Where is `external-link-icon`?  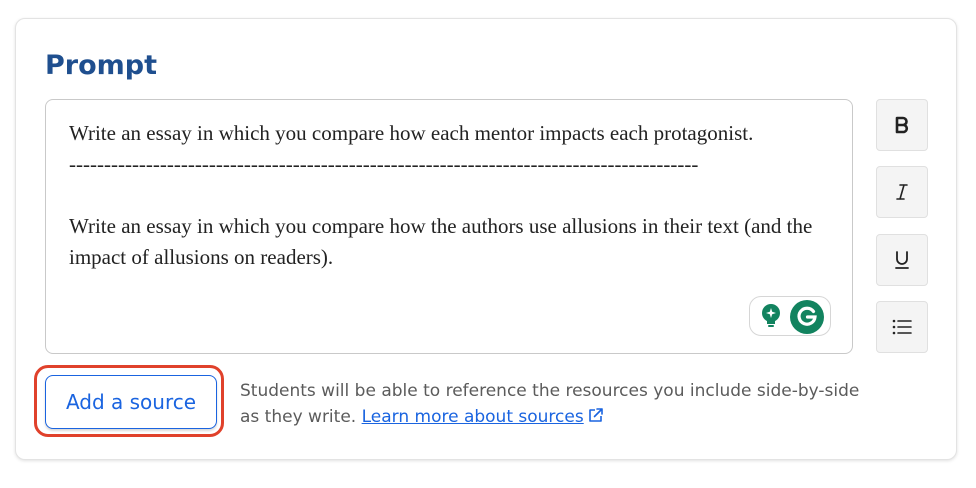 external-link-icon is located at coordinates (595, 415).